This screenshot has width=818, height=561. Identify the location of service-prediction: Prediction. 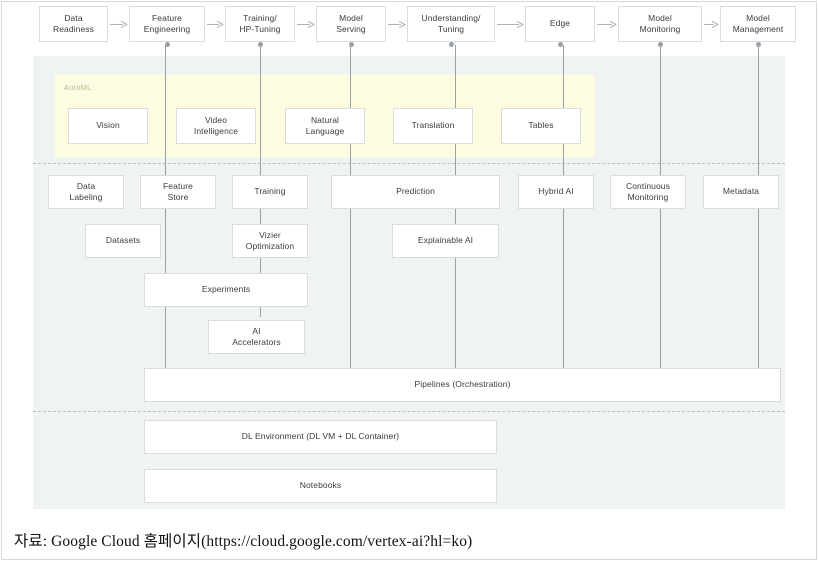
(415, 192).